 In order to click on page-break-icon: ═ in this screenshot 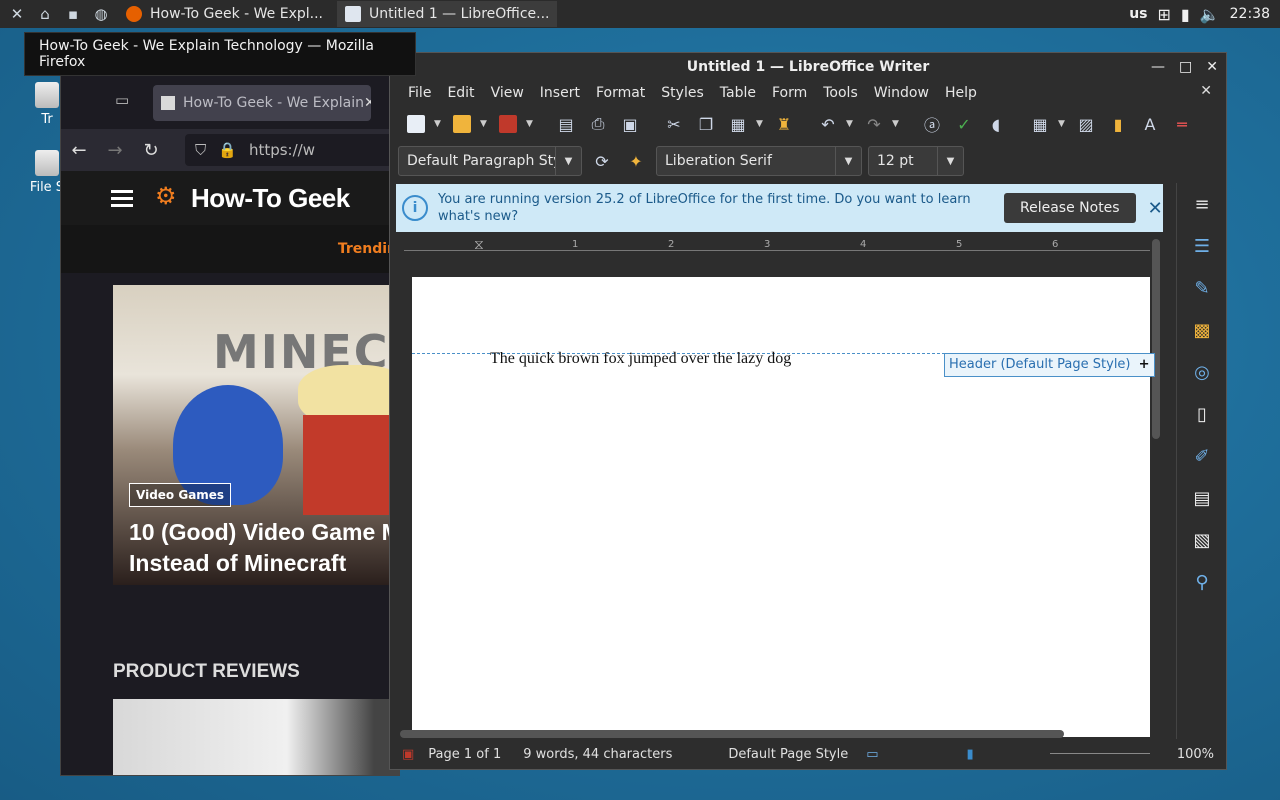, I will do `click(1182, 124)`.